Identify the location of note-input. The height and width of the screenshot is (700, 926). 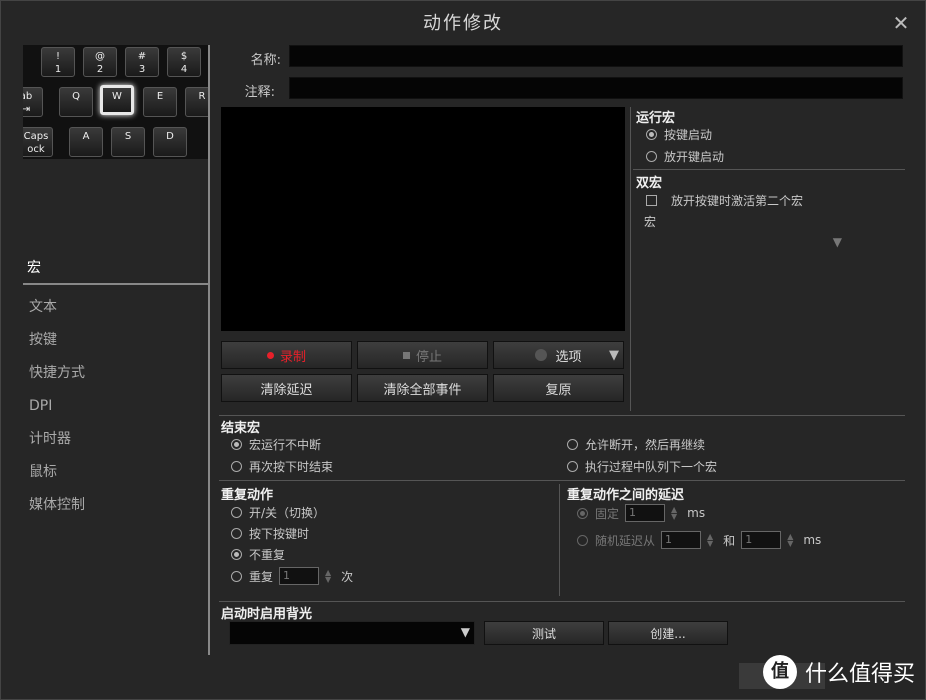
(596, 88).